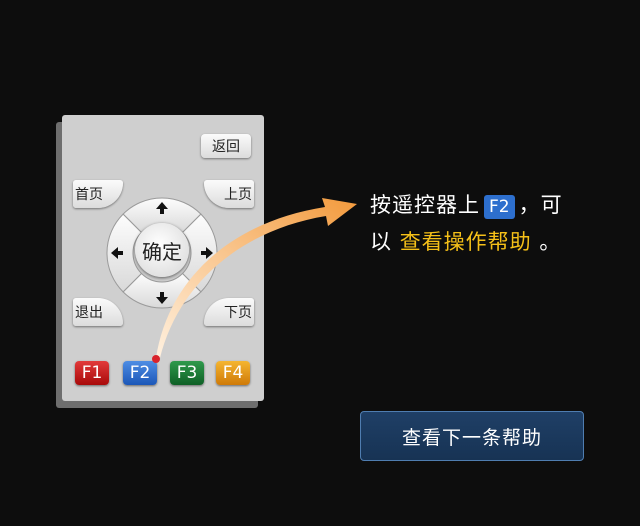  What do you see at coordinates (156, 359) in the screenshot?
I see `pointer-dot` at bounding box center [156, 359].